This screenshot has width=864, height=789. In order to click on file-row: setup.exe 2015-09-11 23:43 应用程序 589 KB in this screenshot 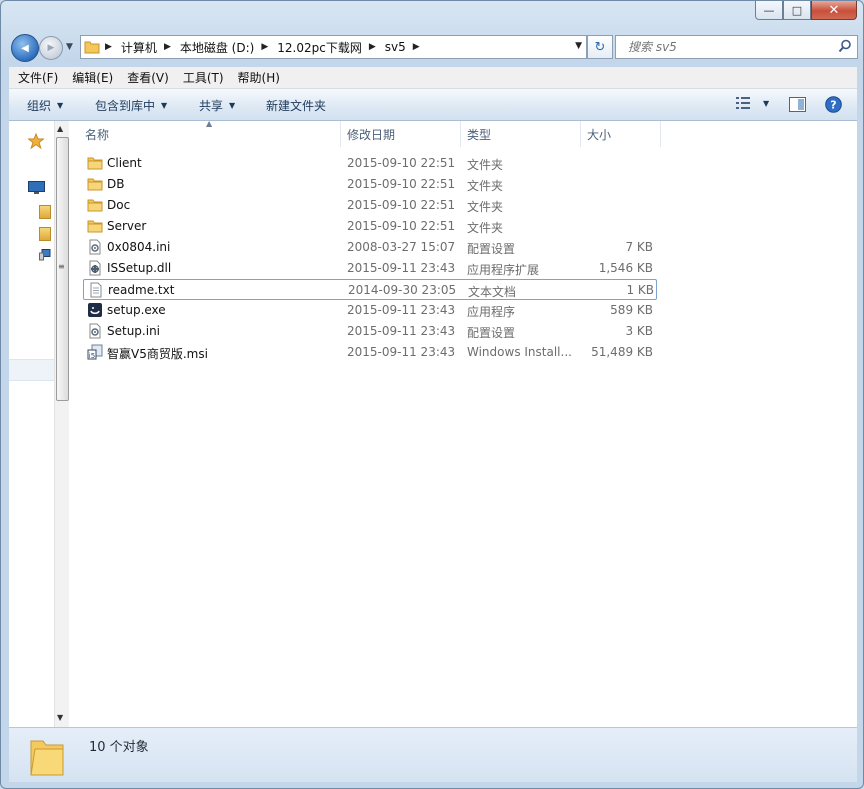, I will do `click(370, 310)`.